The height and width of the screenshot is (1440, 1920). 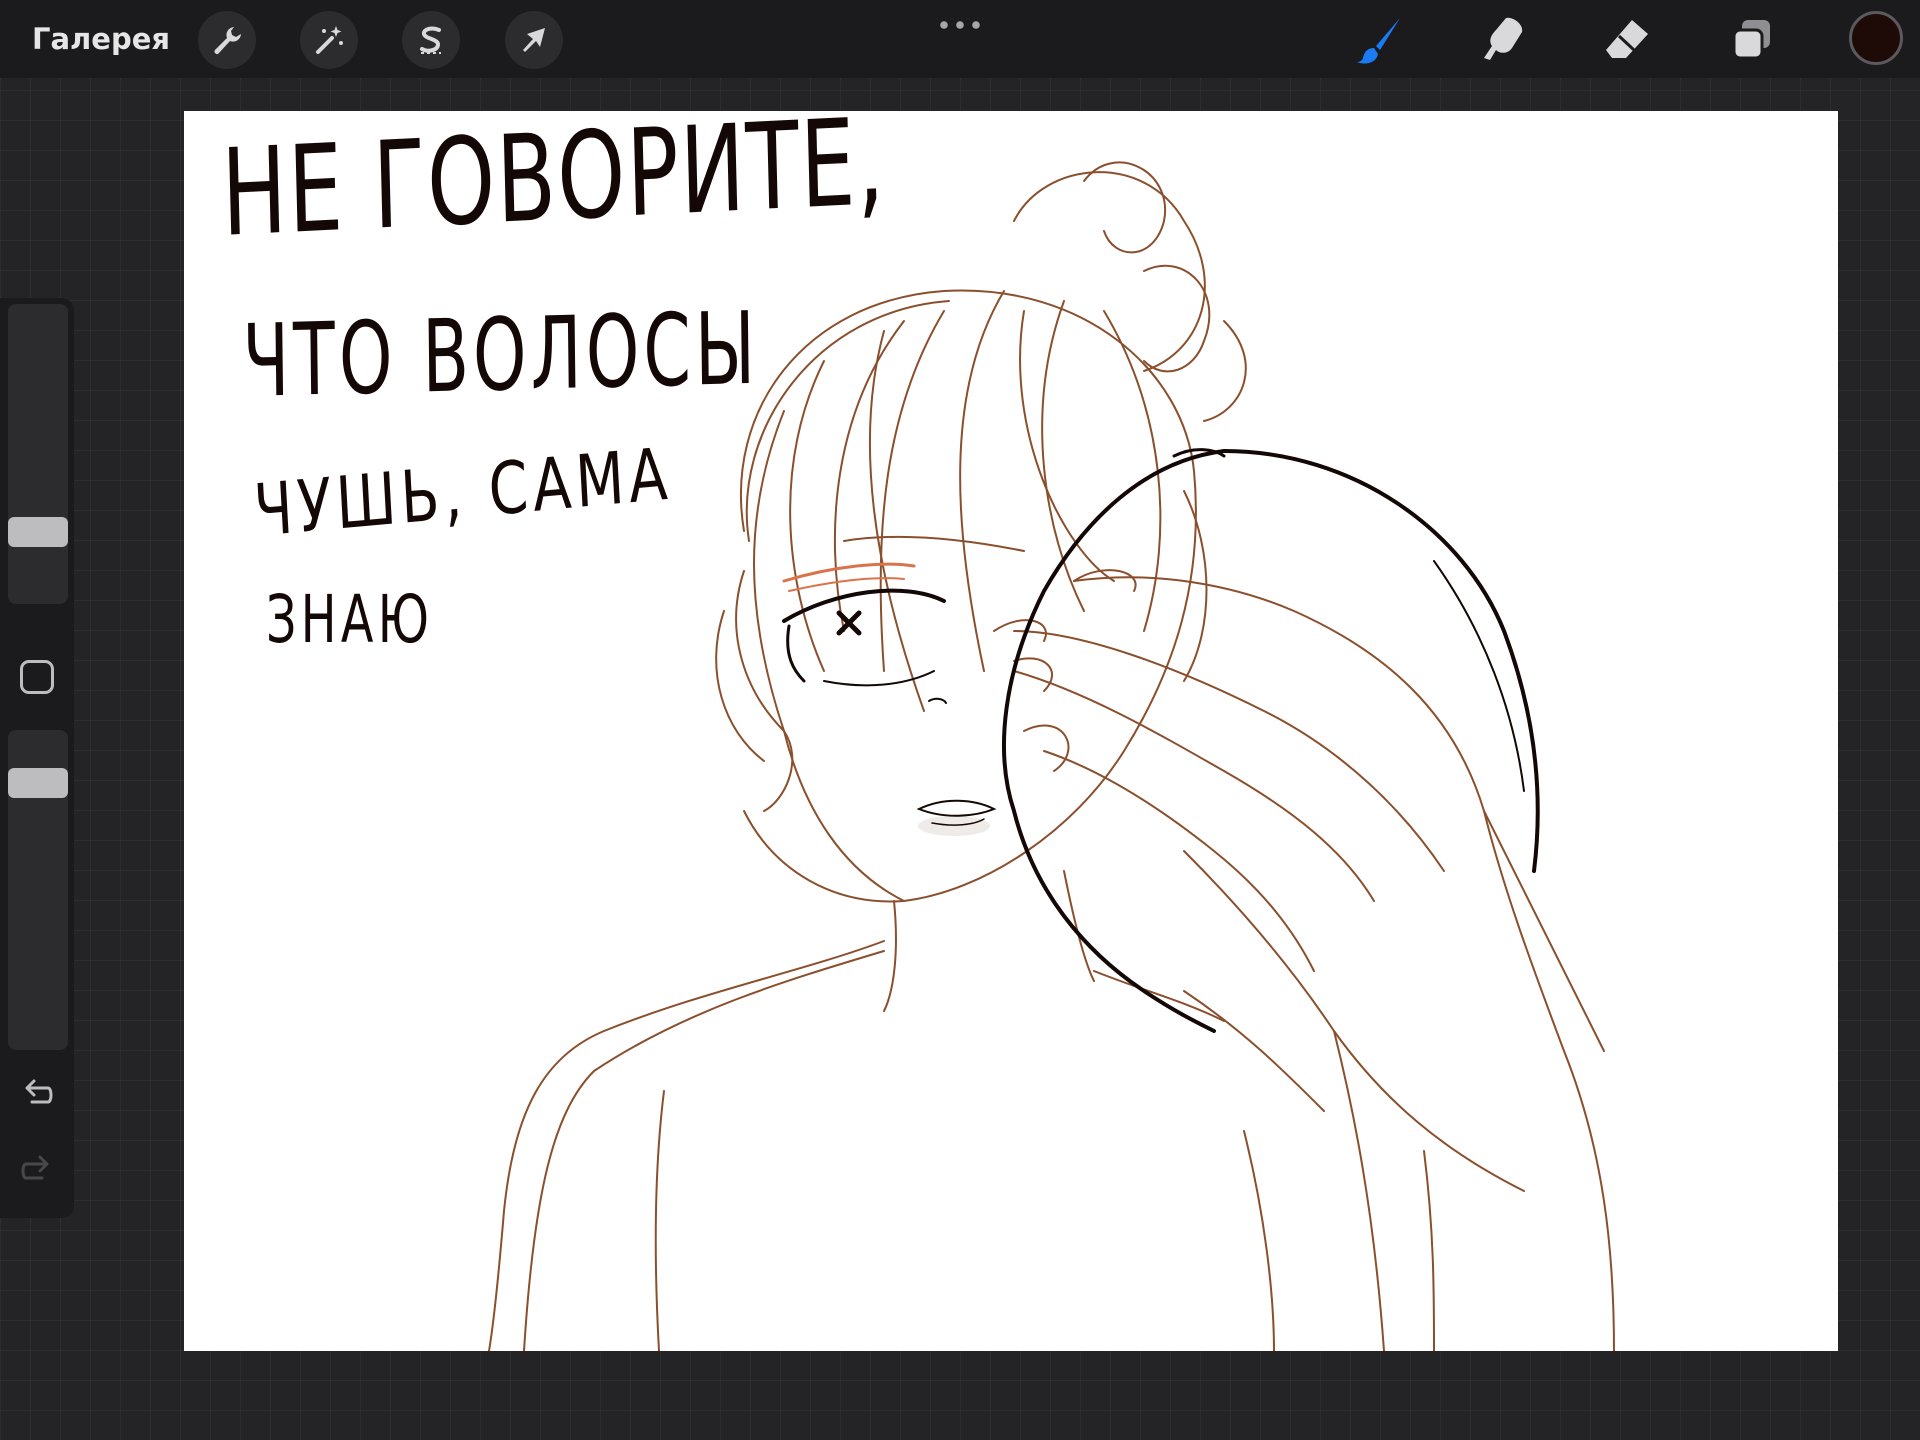 What do you see at coordinates (101, 39) in the screenshot?
I see `gallery-button: Галерея` at bounding box center [101, 39].